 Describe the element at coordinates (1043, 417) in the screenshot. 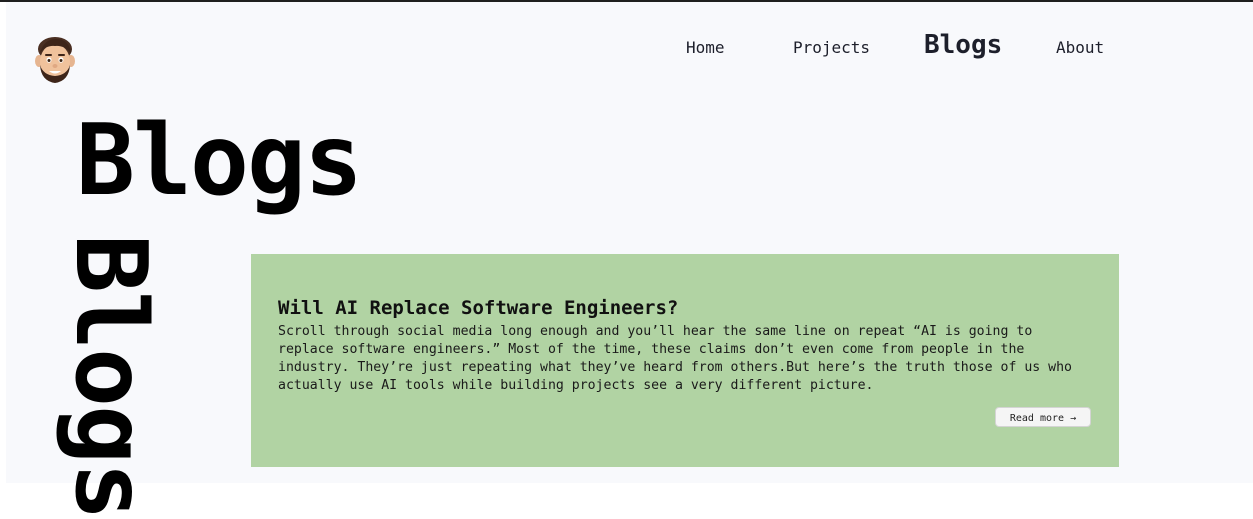

I see `read-more-button: Read more →` at that location.